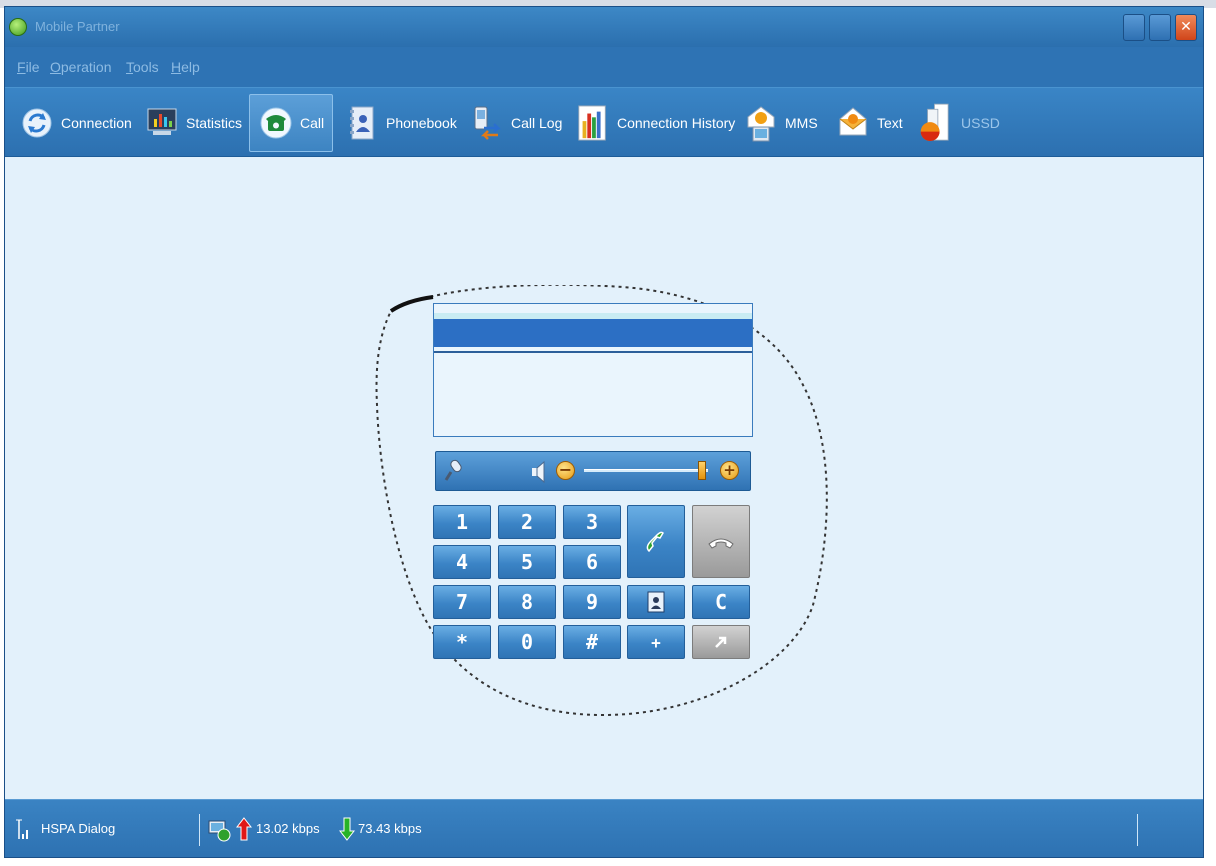  What do you see at coordinates (761, 123) in the screenshot?
I see `mms-icon` at bounding box center [761, 123].